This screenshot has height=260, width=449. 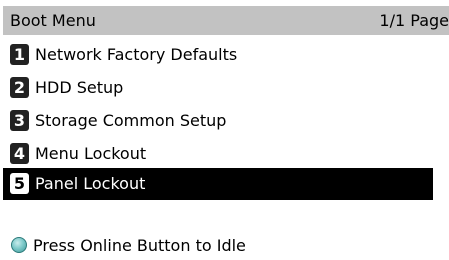 What do you see at coordinates (19, 87) in the screenshot?
I see `number-2-icon: 2` at bounding box center [19, 87].